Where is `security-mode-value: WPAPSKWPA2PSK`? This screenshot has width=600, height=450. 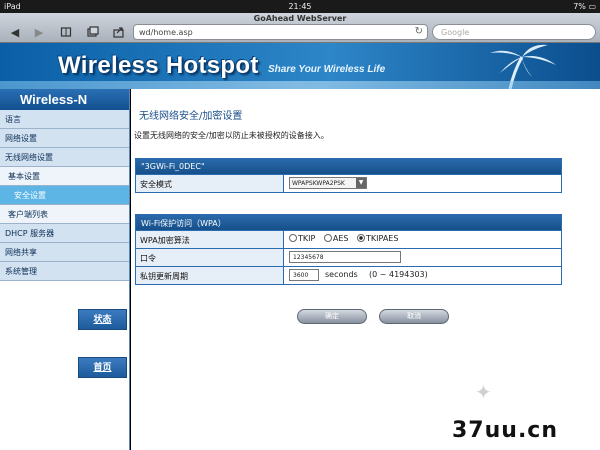 security-mode-value: WPAPSKWPA2PSK is located at coordinates (318, 183).